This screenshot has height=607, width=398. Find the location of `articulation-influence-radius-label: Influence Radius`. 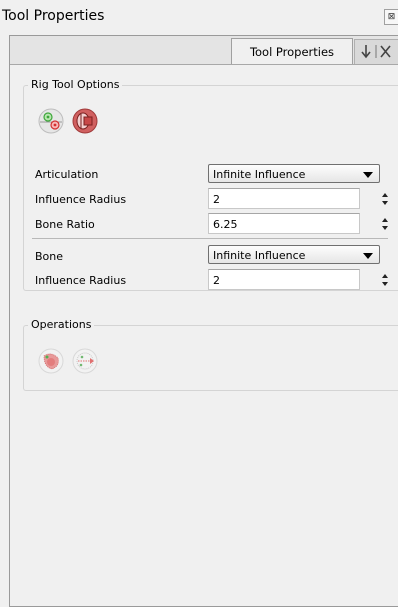

articulation-influence-radius-label: Influence Radius is located at coordinates (81, 199).